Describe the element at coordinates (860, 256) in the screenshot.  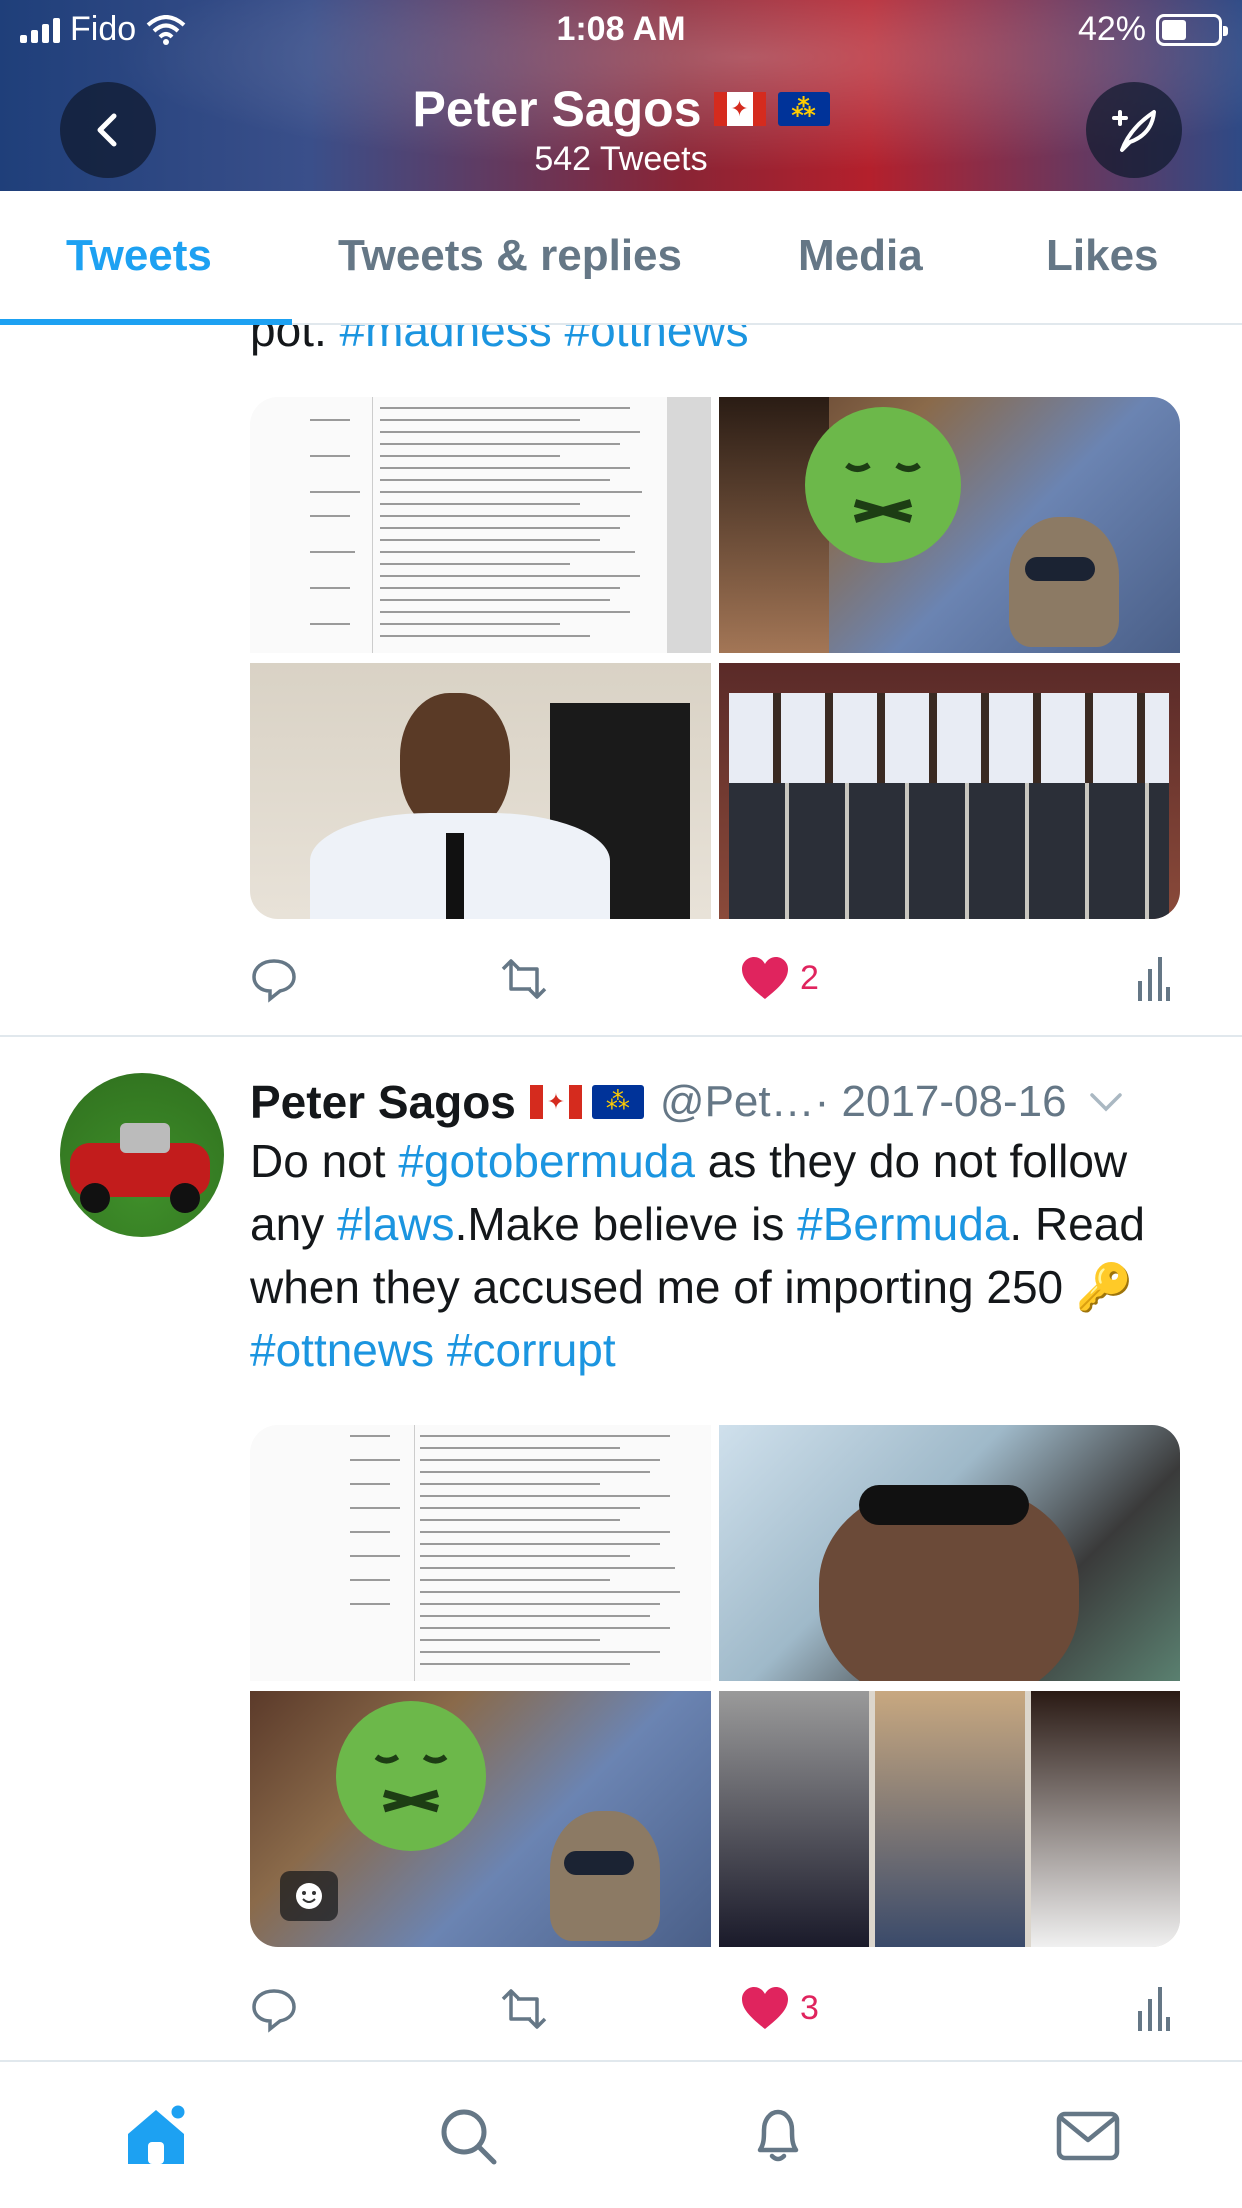
I see `tab-media: Media` at that location.